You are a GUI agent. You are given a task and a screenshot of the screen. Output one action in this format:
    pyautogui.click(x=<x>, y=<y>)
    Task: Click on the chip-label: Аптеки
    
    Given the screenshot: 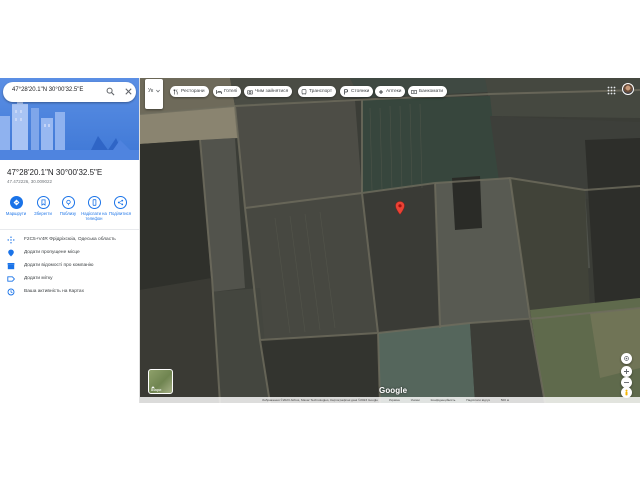 What is the action you would take?
    pyautogui.click(x=394, y=91)
    